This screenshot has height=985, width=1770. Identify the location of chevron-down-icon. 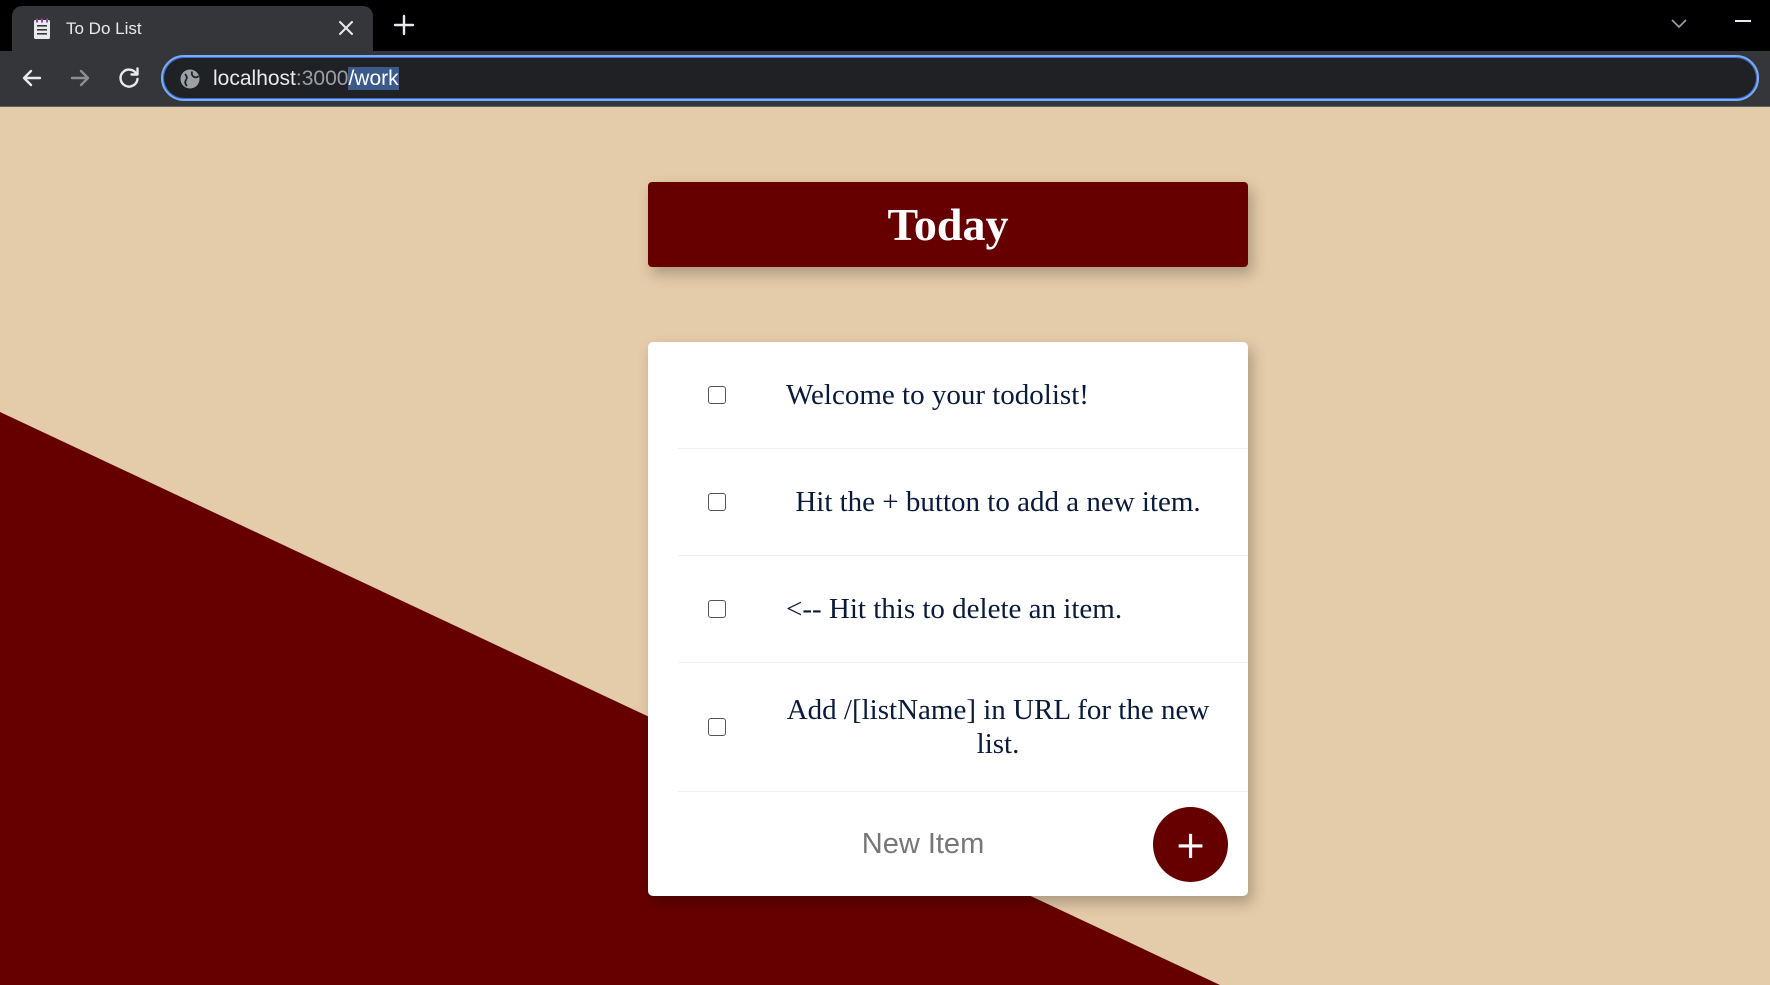
(1679, 24).